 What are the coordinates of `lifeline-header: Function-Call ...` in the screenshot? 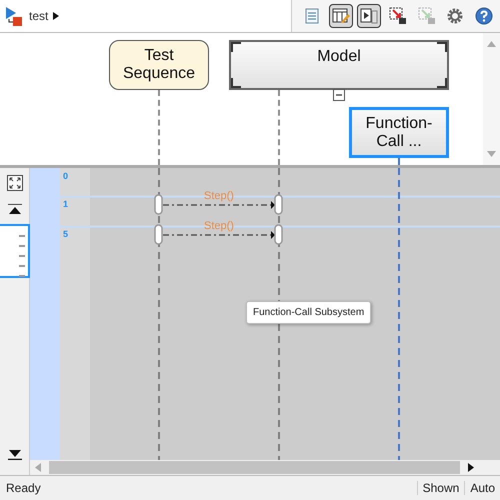 It's located at (399, 132).